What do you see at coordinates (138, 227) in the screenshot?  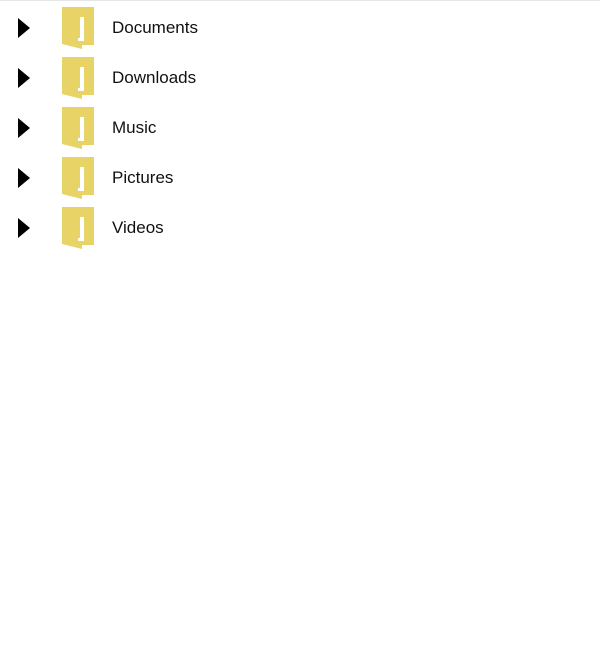 I see `tree-item-label: Videos` at bounding box center [138, 227].